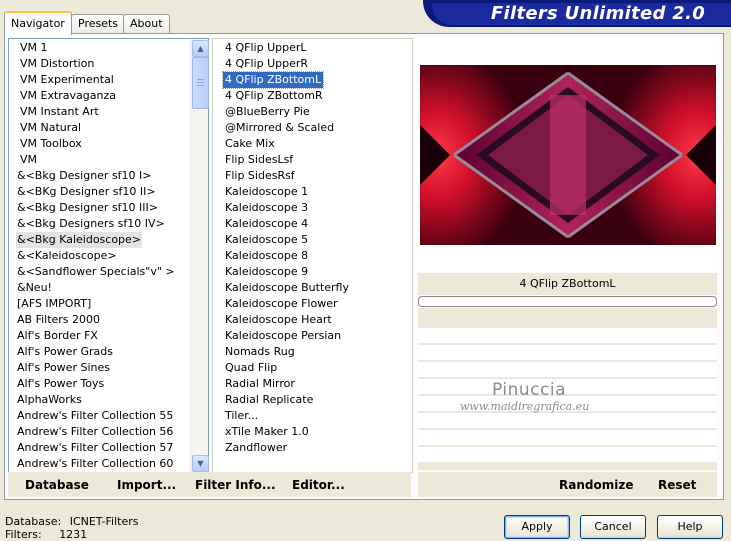 The width and height of the screenshot is (731, 541). Describe the element at coordinates (79, 240) in the screenshot. I see `category-item: &<Bkg Kaleidoscope>` at that location.